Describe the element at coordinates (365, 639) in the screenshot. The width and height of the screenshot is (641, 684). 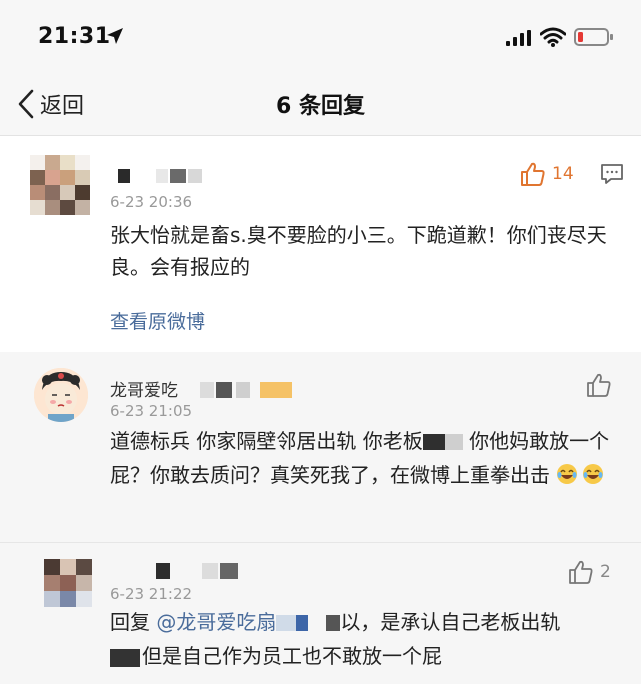
I see `reply-text: 回复 @龙哥爱吃扇 以，是承认自己老板出轨 但是自己作为员工也不敢放一个屁` at that location.